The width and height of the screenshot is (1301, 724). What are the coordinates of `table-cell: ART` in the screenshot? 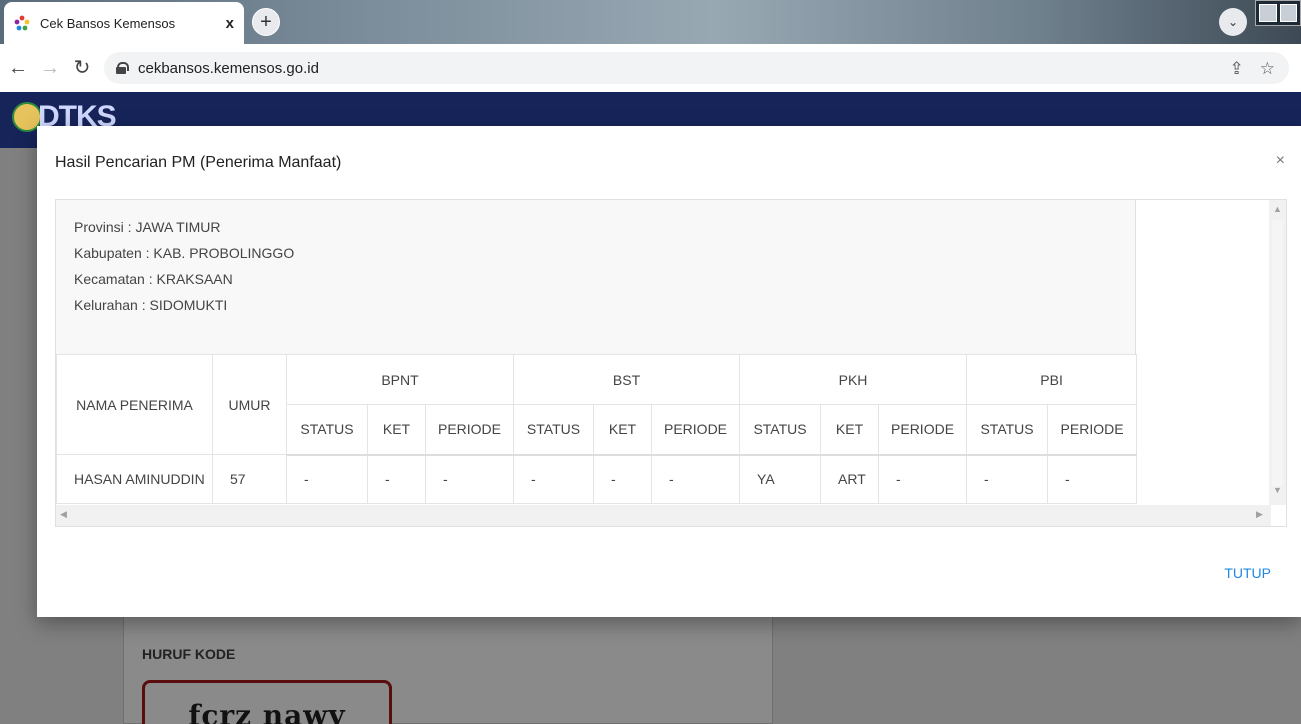 It's located at (850, 479).